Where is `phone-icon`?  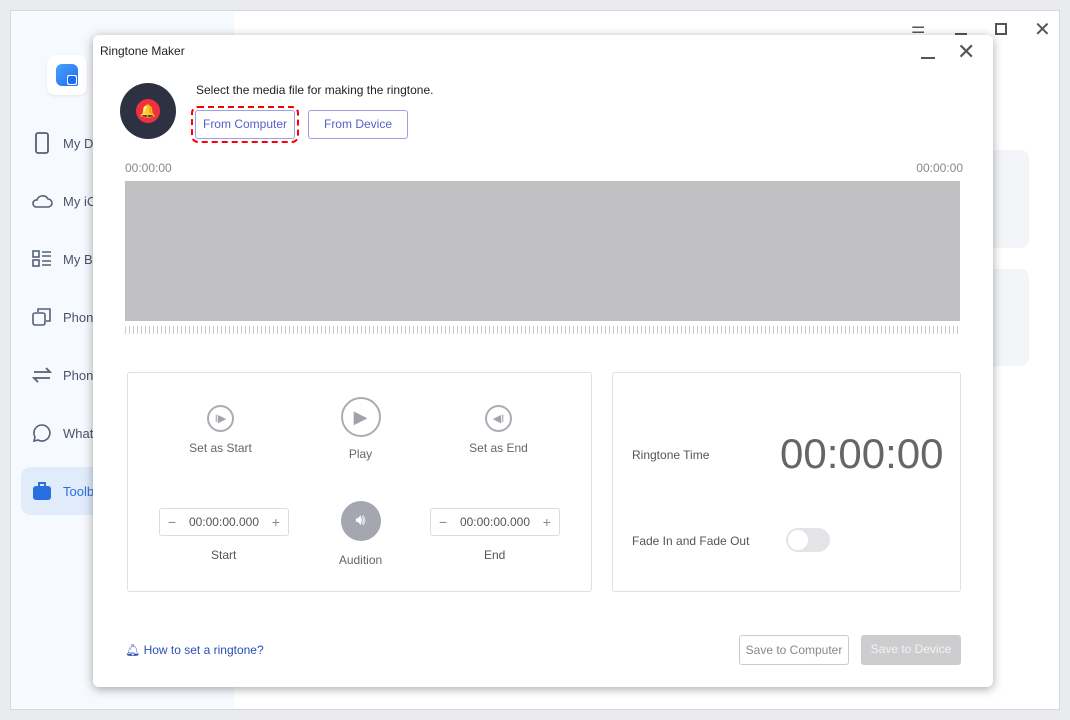
phone-icon is located at coordinates (42, 143).